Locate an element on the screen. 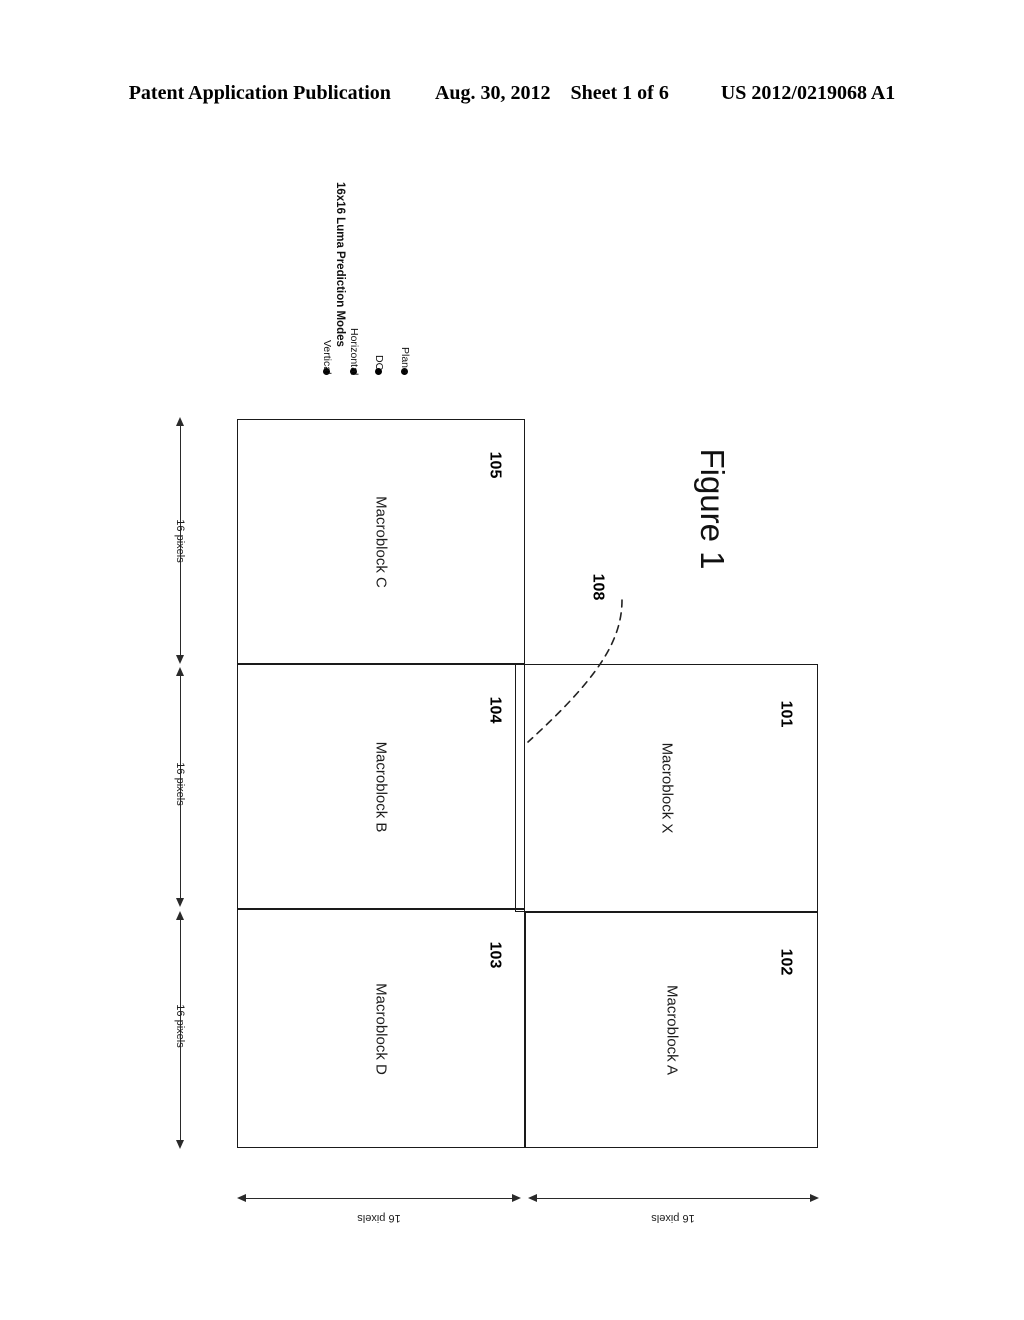 Image resolution: width=1024 pixels, height=1320 pixels. macroblock-reference-number: 103 is located at coordinates (495, 955).